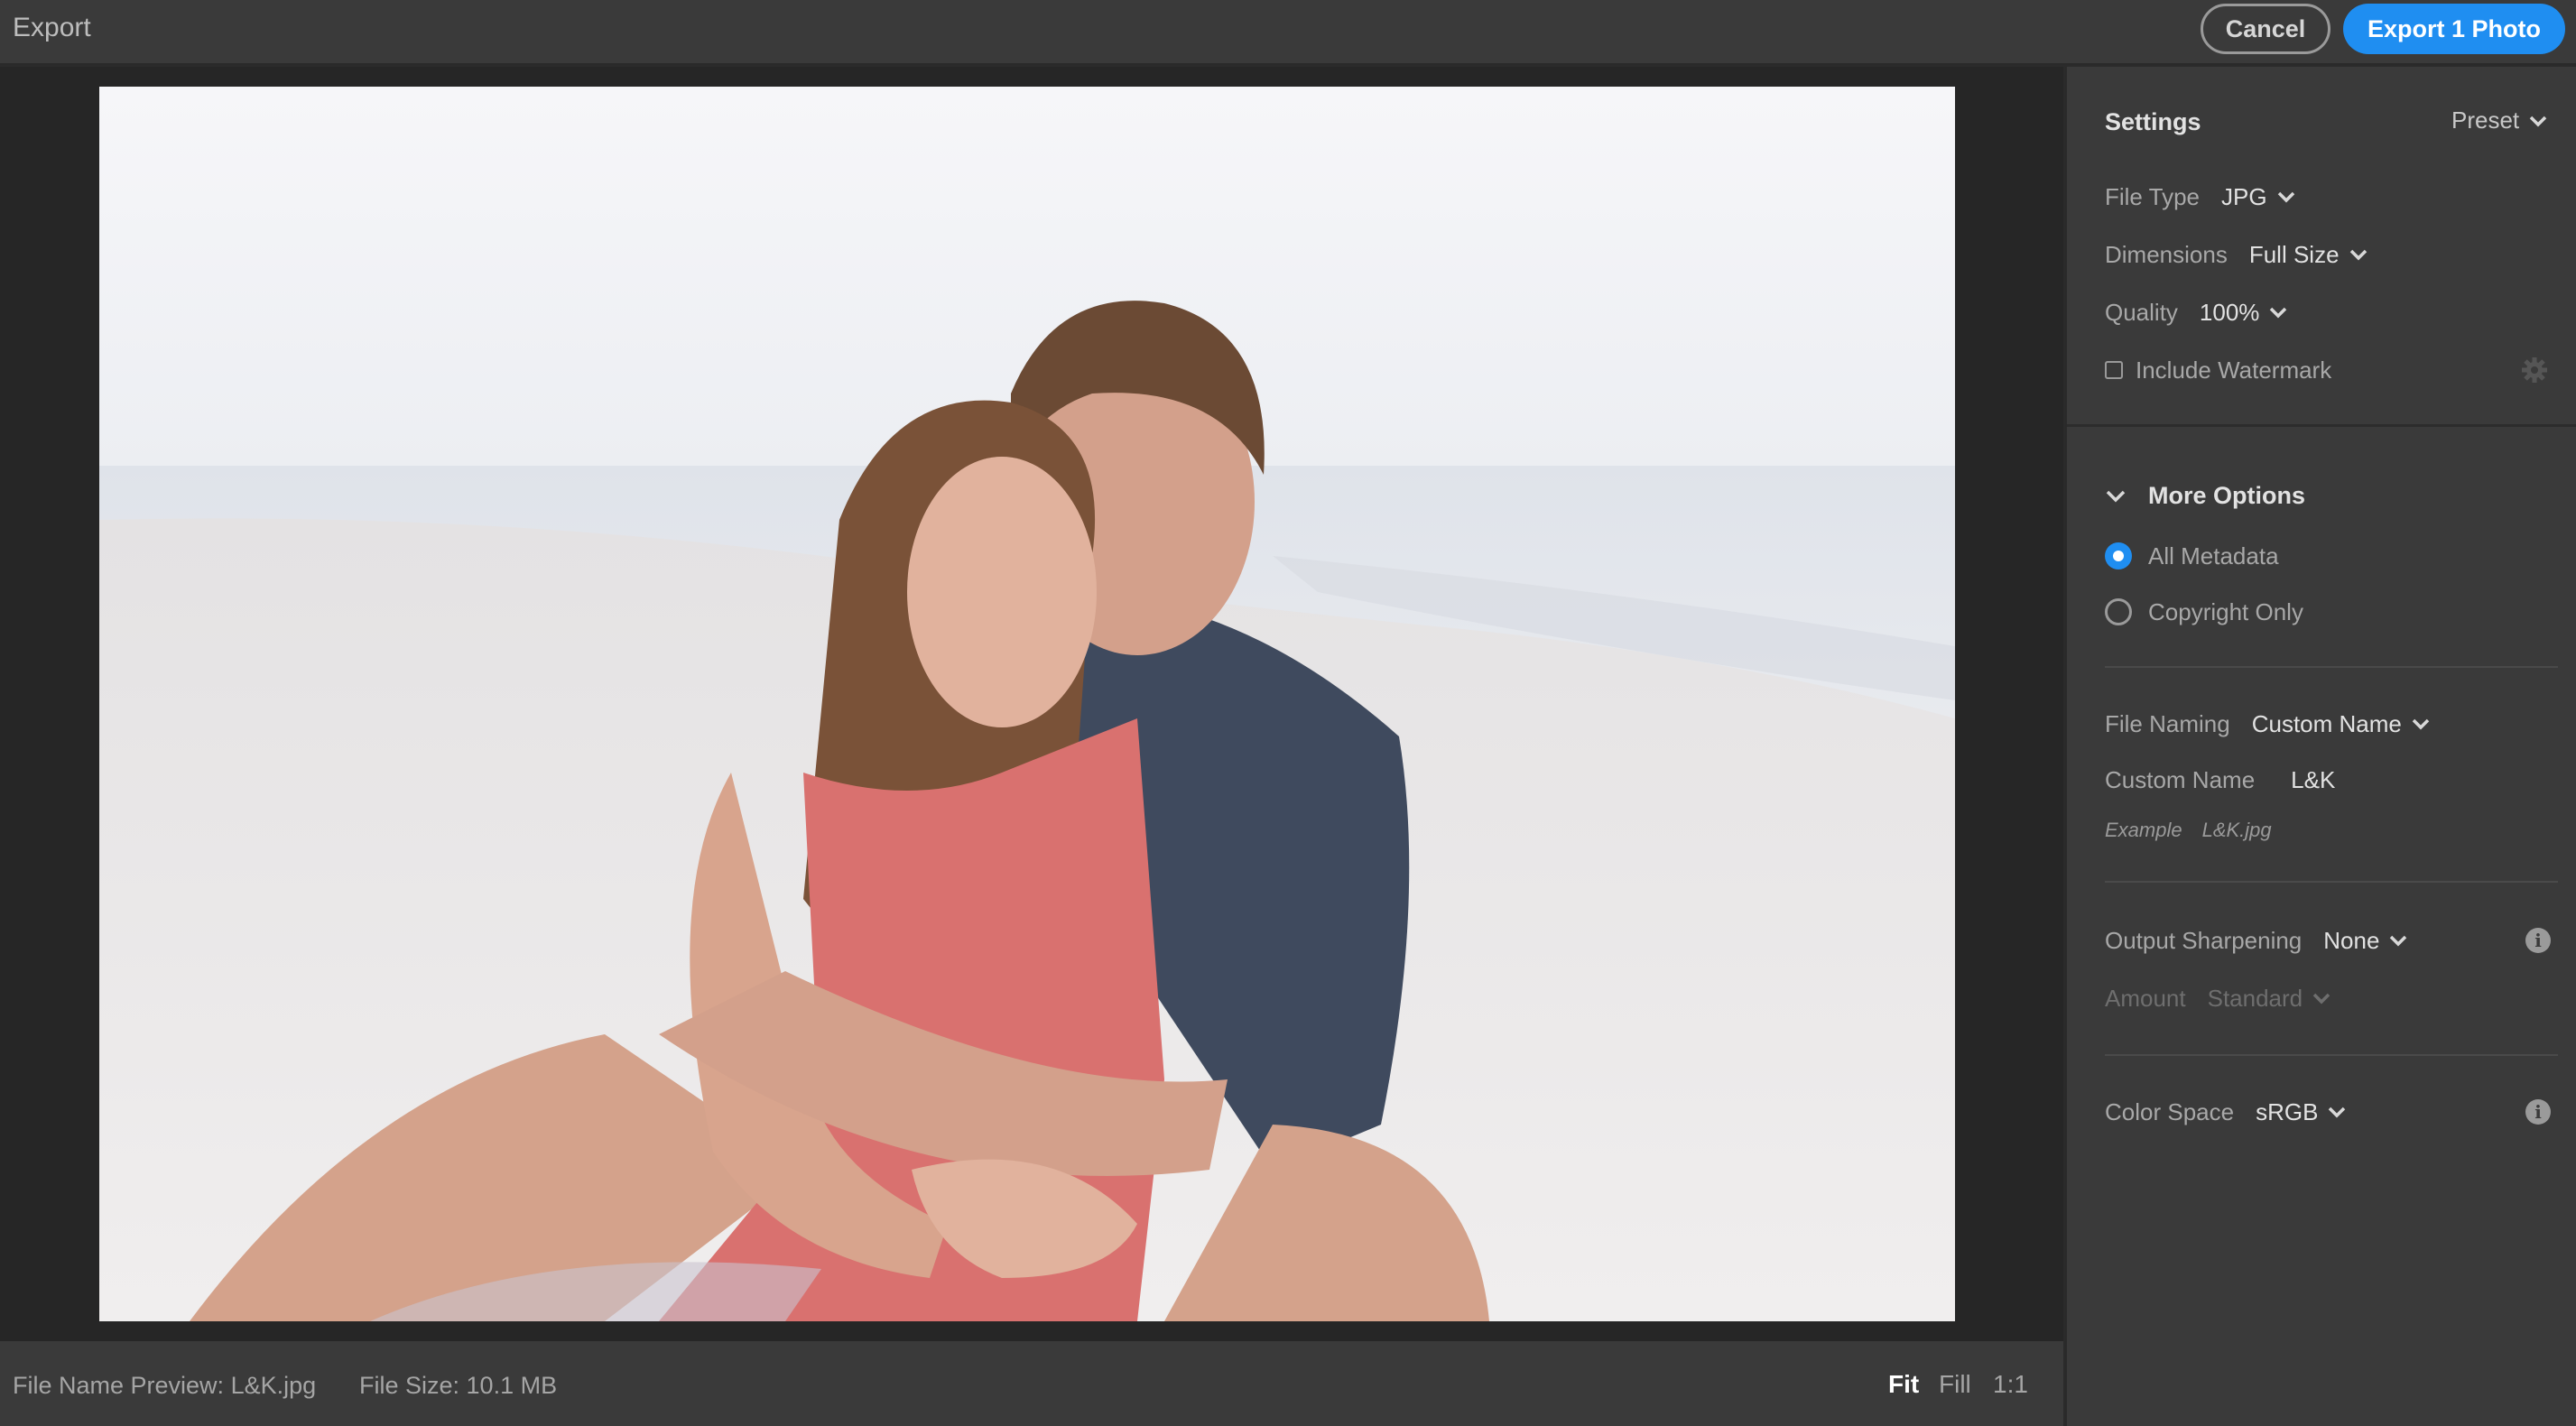 This screenshot has height=1426, width=2576. Describe the element at coordinates (165, 1385) in the screenshot. I see `file-name-preview: File Name Preview: L&K.jpg` at that location.